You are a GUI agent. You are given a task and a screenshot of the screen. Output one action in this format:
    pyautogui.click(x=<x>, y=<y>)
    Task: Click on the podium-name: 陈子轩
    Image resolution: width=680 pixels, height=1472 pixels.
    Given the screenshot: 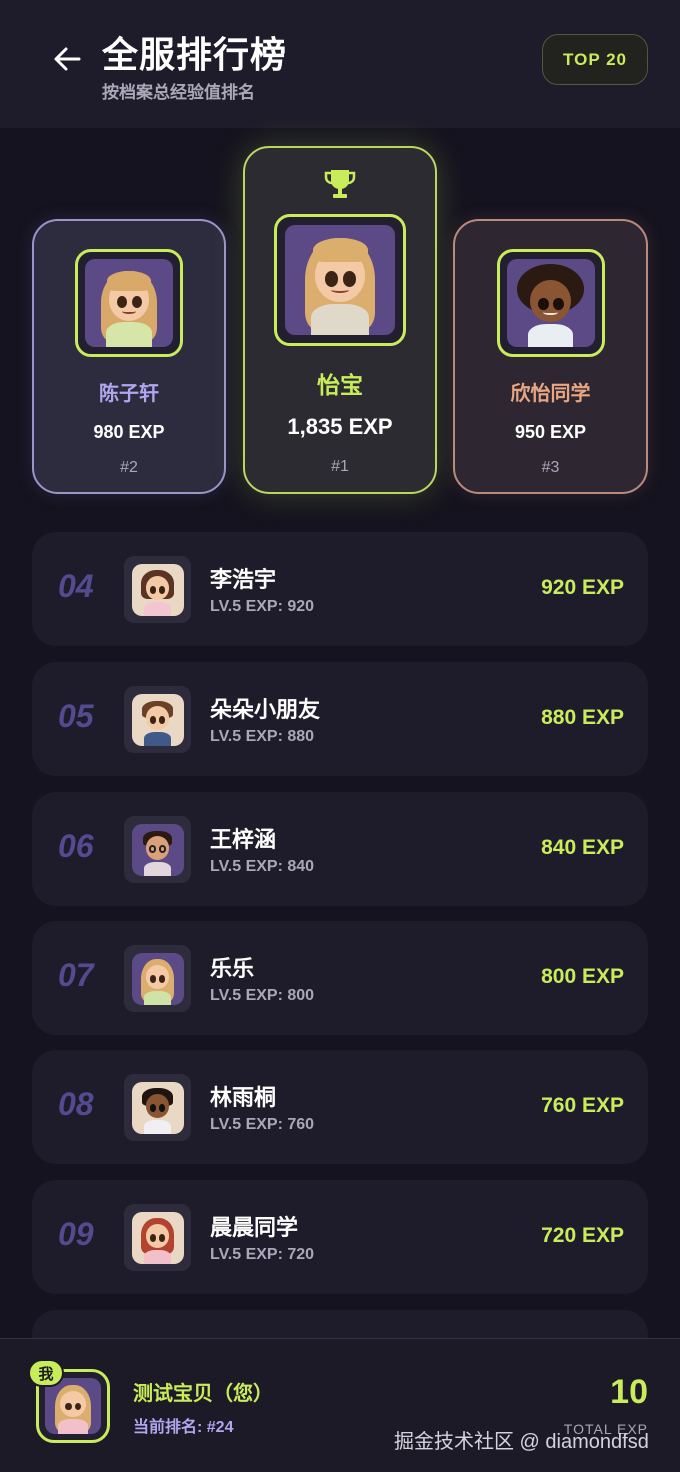 What is the action you would take?
    pyautogui.click(x=129, y=394)
    